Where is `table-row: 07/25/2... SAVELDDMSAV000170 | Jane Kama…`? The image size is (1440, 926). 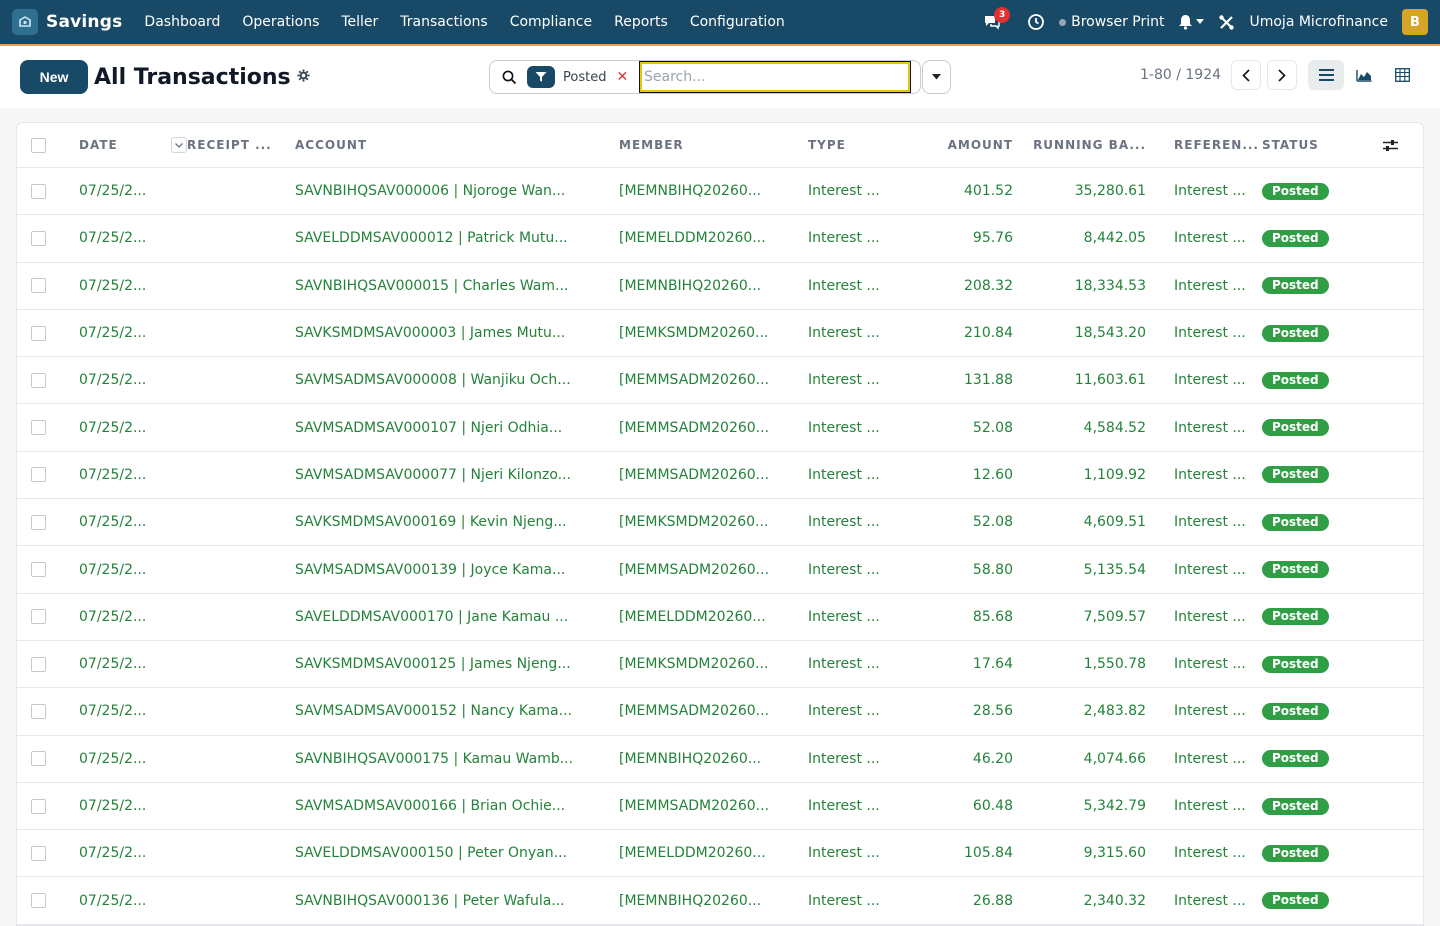
table-row: 07/25/2... SAVELDDMSAV000170 | Jane Kama… is located at coordinates (720, 617).